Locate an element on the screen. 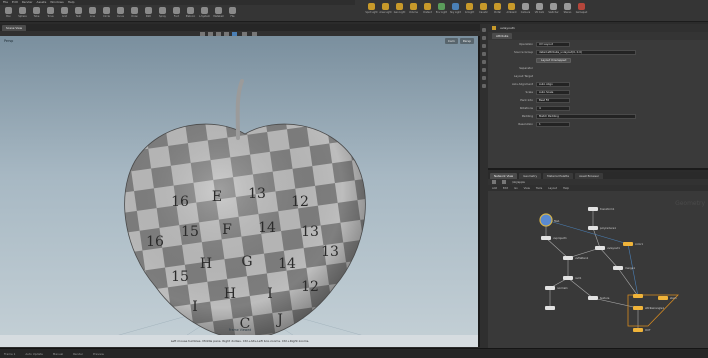  view-icon is located at coordinates (484, 78).